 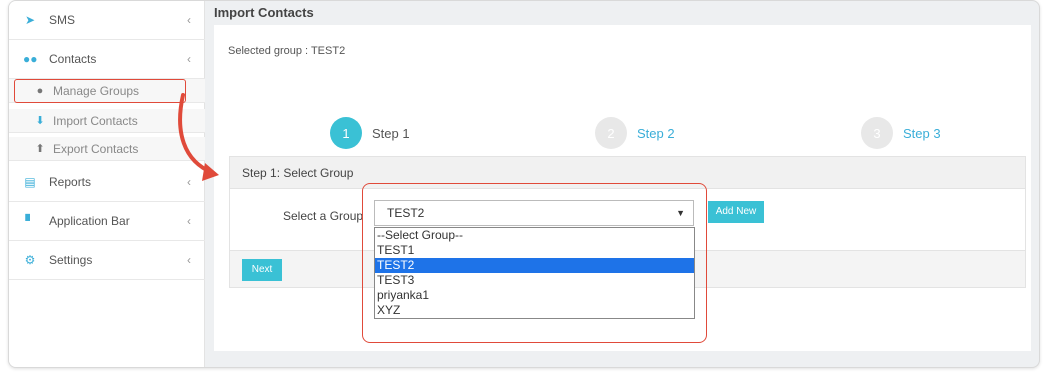 What do you see at coordinates (89, 221) in the screenshot?
I see `sidebar-item-label: Application Bar` at bounding box center [89, 221].